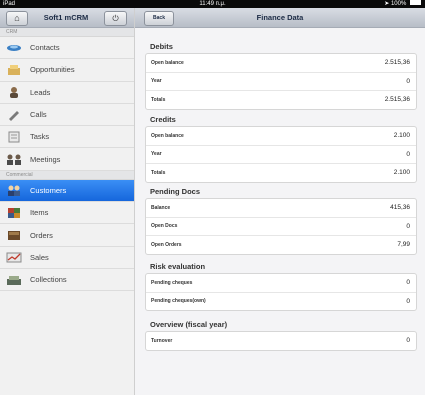 The height and width of the screenshot is (395, 425). Describe the element at coordinates (14, 190) in the screenshot. I see `customers-icon` at that location.